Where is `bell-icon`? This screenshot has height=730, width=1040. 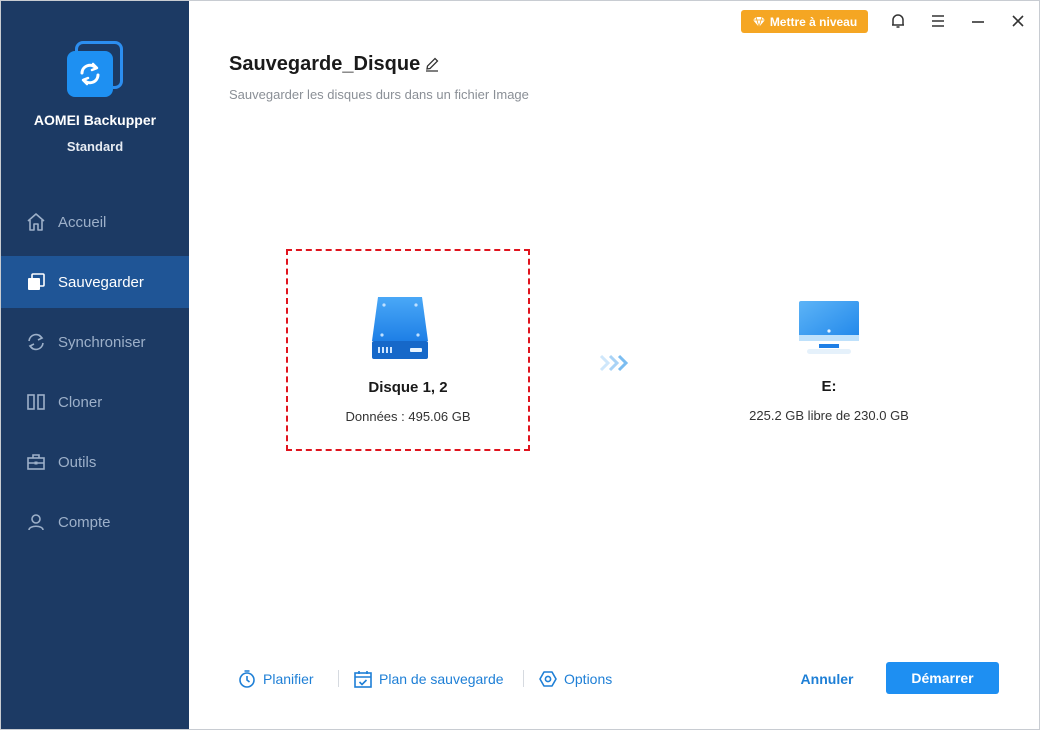
bell-icon is located at coordinates (898, 21).